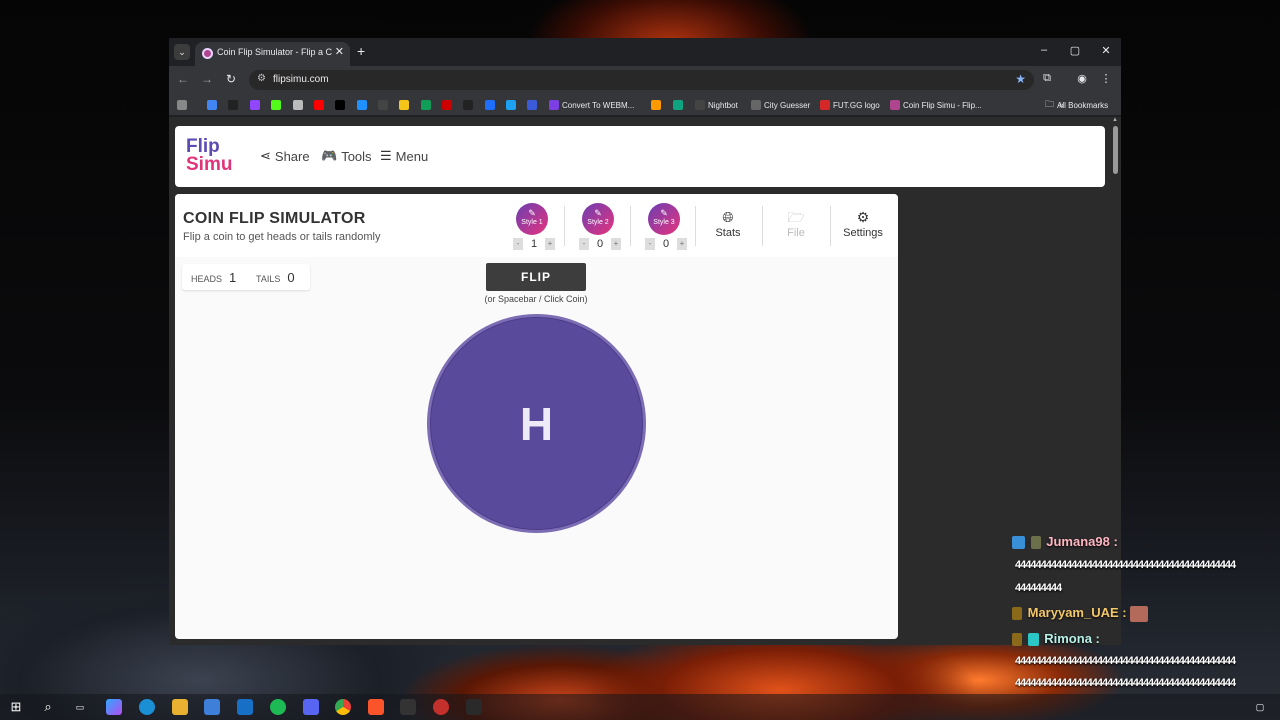  I want to click on minimize-button: –, so click(1044, 50).